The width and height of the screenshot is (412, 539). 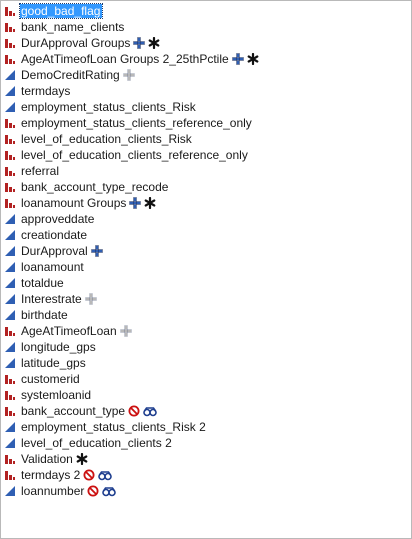 What do you see at coordinates (70, 75) in the screenshot?
I see `column-name: DemoCreditRating` at bounding box center [70, 75].